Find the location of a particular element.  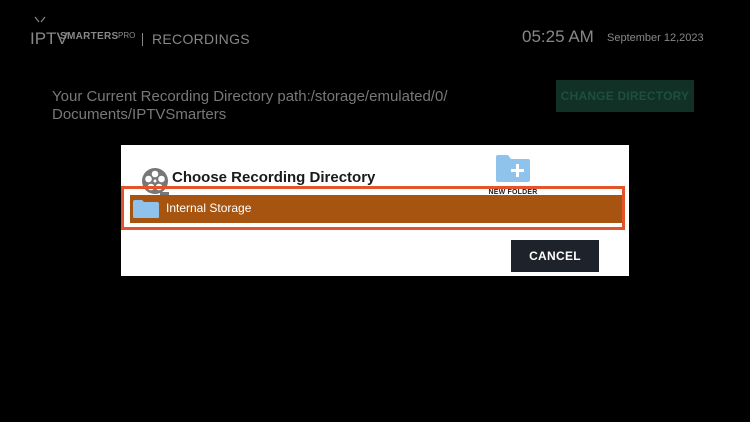

cancel-button: CANCEL is located at coordinates (555, 256).